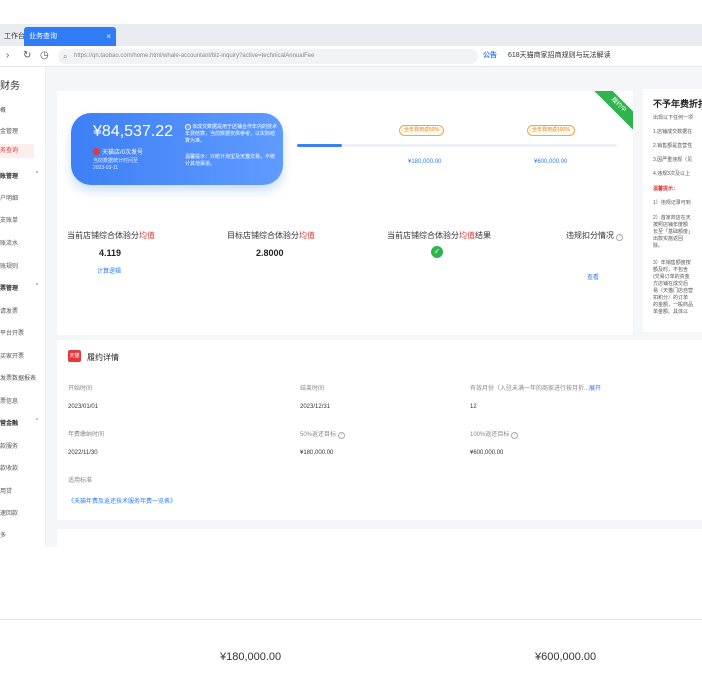 Image resolution: width=702 pixels, height=677 pixels. Describe the element at coordinates (103, 357) in the screenshot. I see `details-title: 履约详情` at that location.